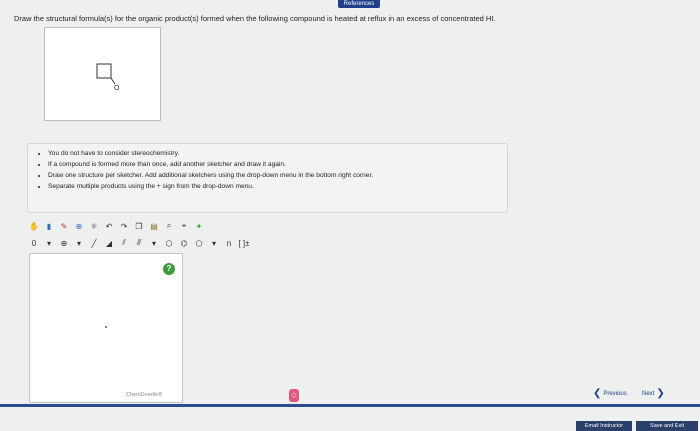 This screenshot has width=700, height=431. What do you see at coordinates (144, 395) in the screenshot?
I see `chemdoodle-brand: ChemDoodle®` at bounding box center [144, 395].